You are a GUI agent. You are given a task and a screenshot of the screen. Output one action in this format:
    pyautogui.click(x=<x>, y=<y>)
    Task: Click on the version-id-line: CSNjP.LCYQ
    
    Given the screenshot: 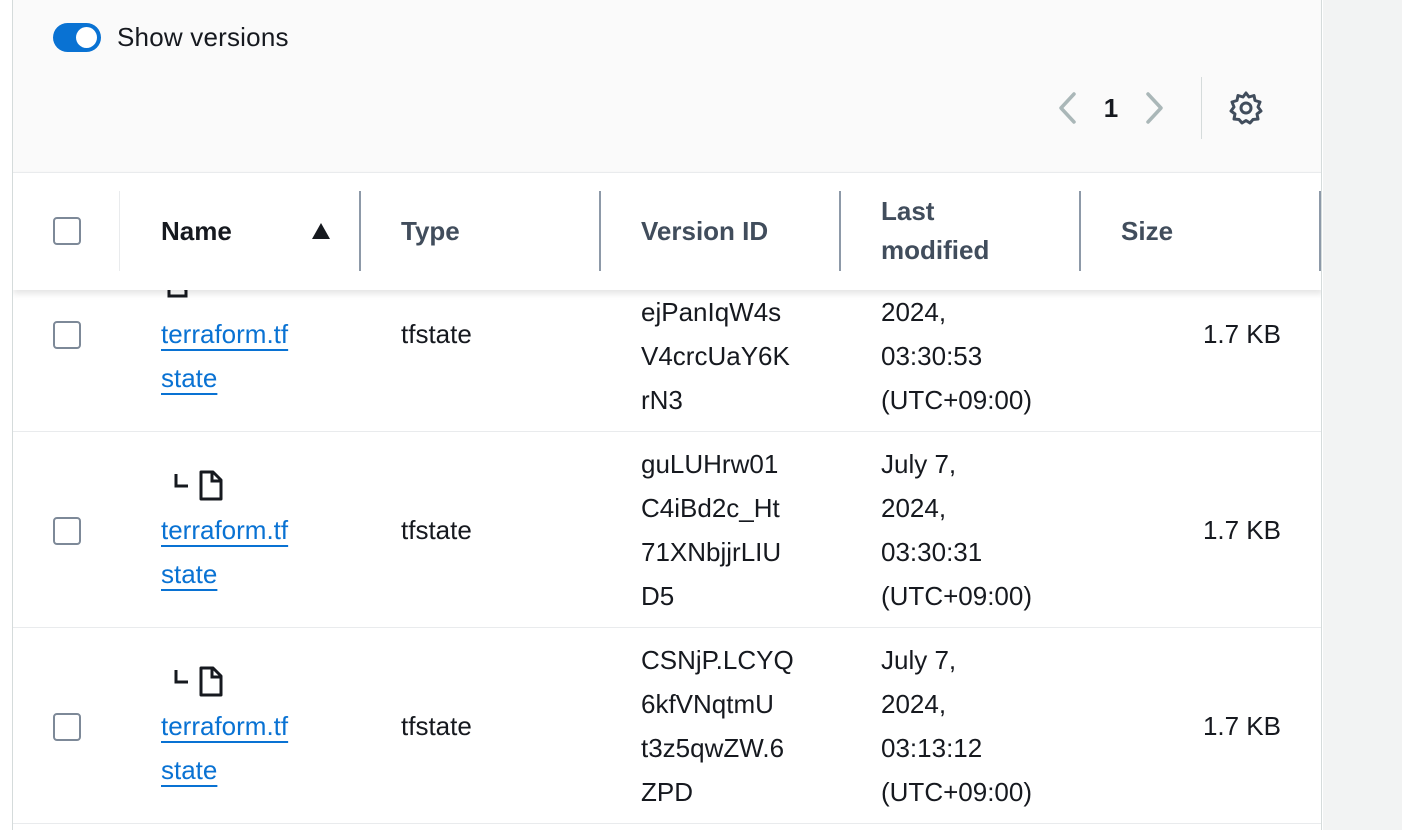 What is the action you would take?
    pyautogui.click(x=717, y=660)
    